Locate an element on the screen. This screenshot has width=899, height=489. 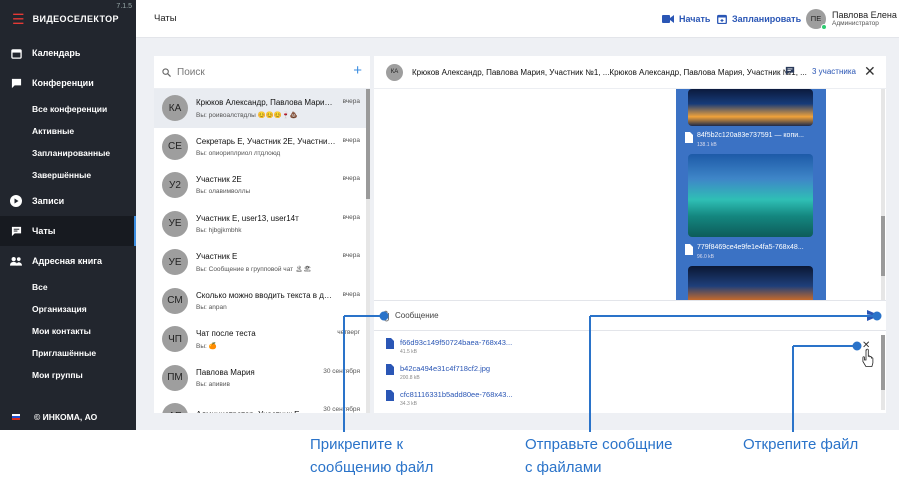
chat-avatar-initials: У2 is located at coordinates (175, 185).